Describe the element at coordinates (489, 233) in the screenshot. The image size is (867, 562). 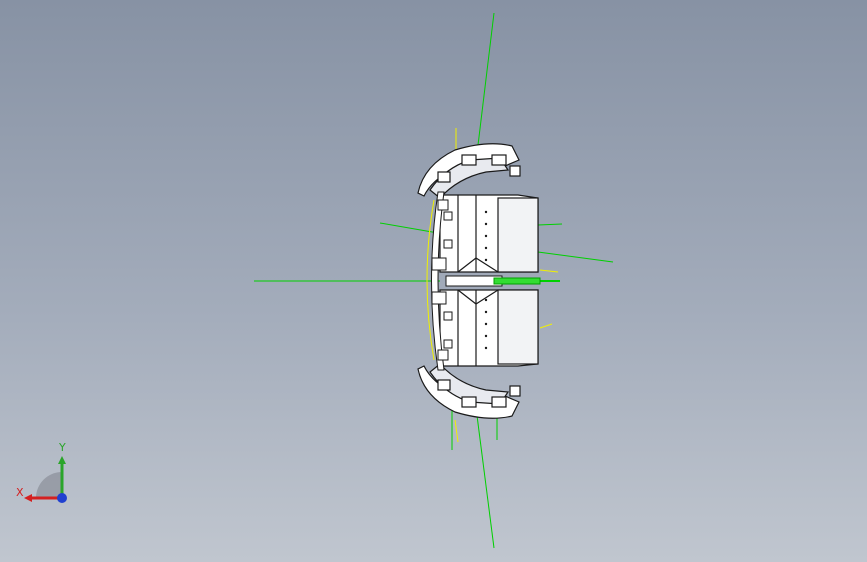
I see `upper-housing` at that location.